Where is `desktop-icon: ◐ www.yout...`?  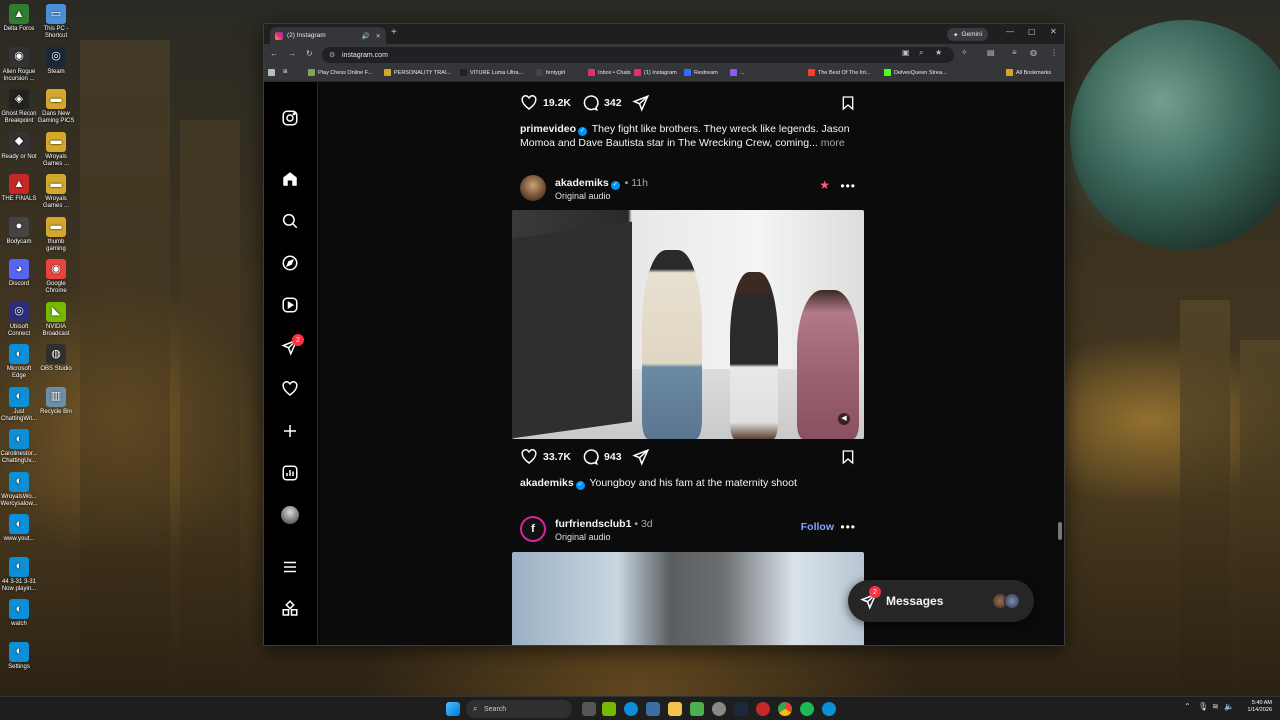
desktop-icon: ◐ www.yout... is located at coordinates (19, 528).